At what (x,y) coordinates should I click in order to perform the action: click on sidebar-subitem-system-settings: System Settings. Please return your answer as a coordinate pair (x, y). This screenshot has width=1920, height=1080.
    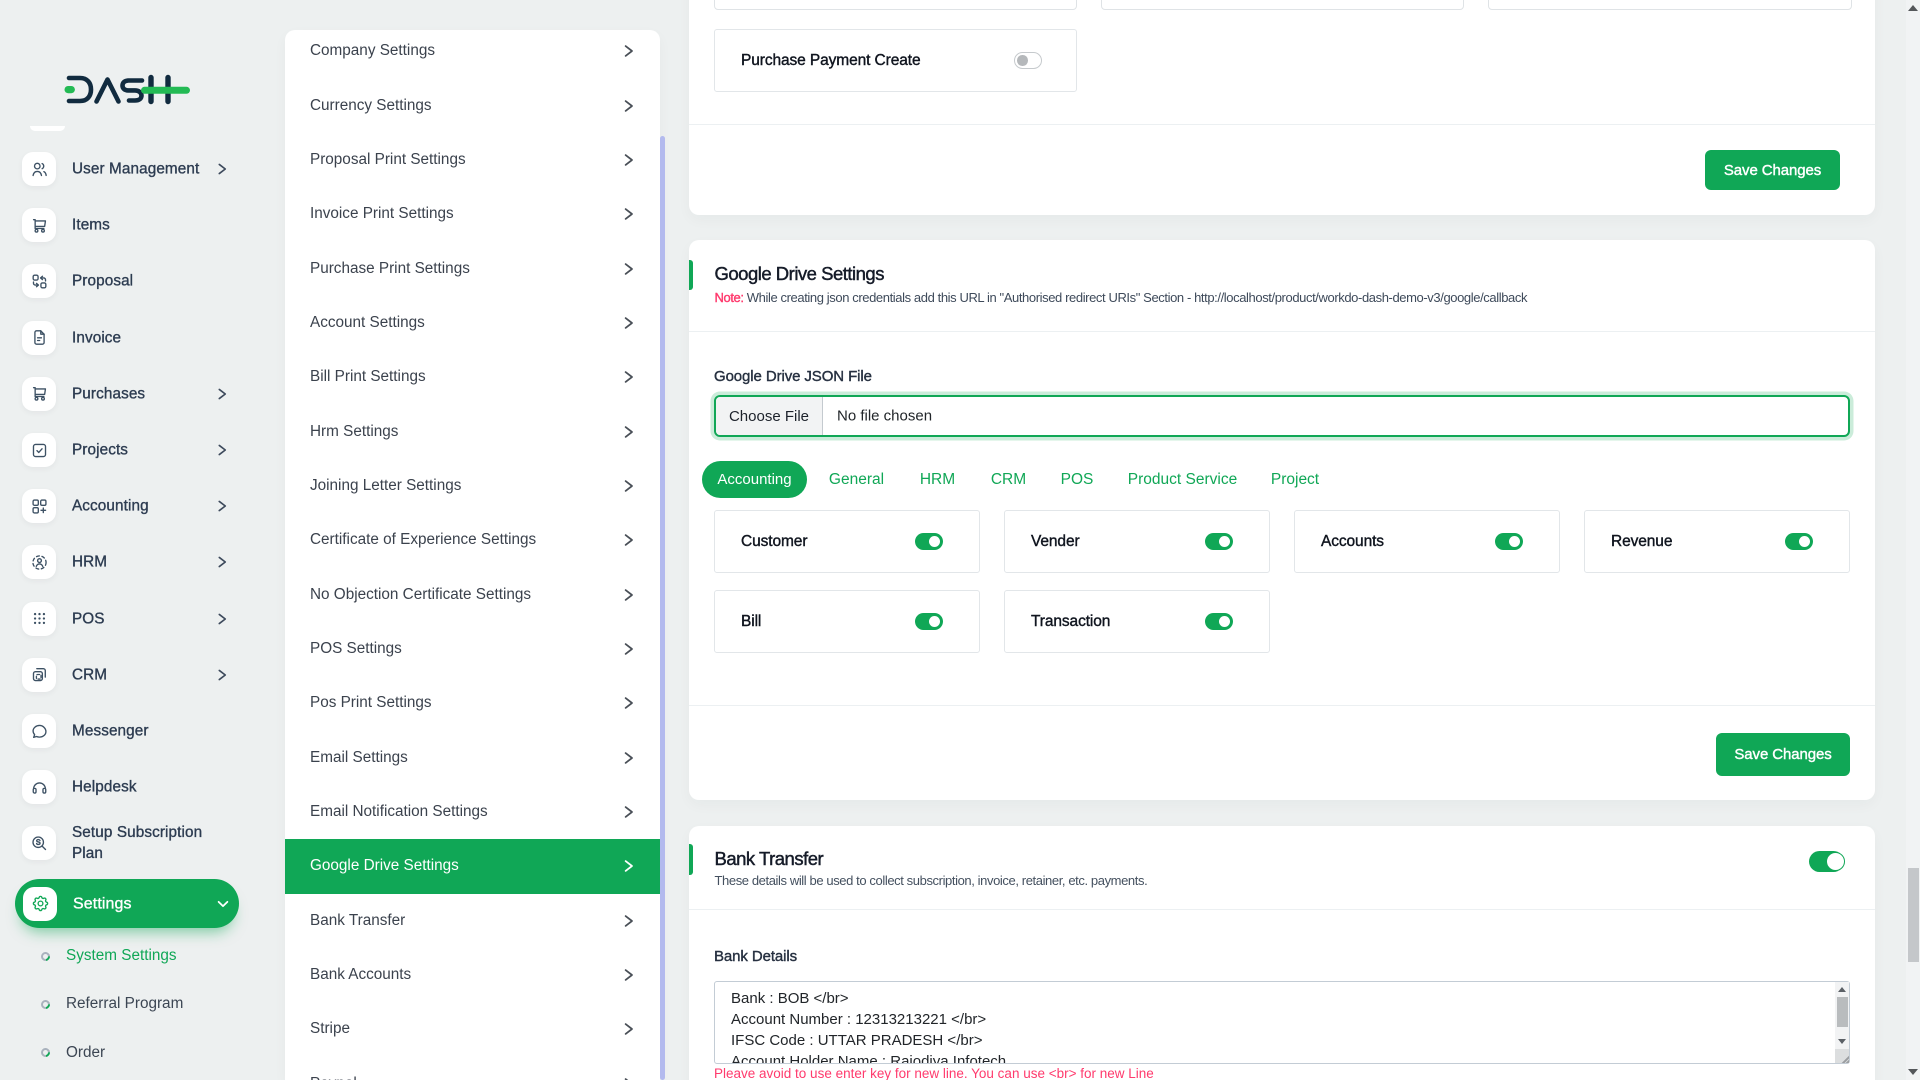
    Looking at the image, I should click on (127, 956).